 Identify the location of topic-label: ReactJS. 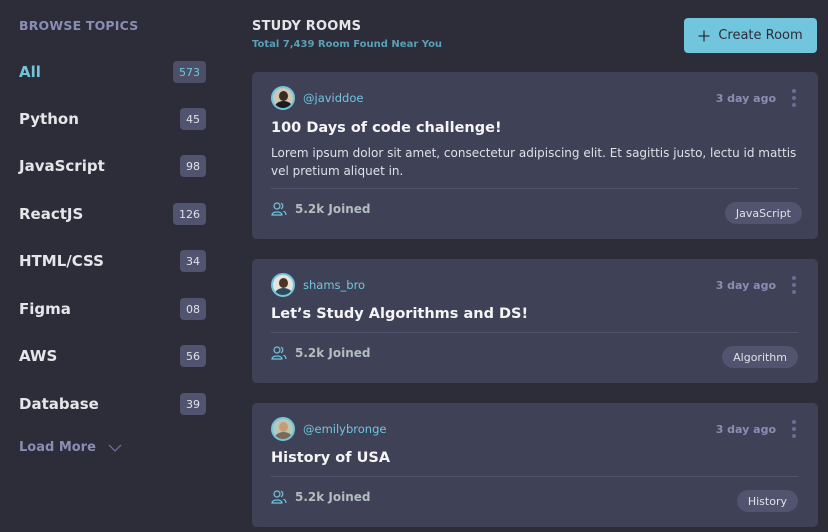
(51, 214).